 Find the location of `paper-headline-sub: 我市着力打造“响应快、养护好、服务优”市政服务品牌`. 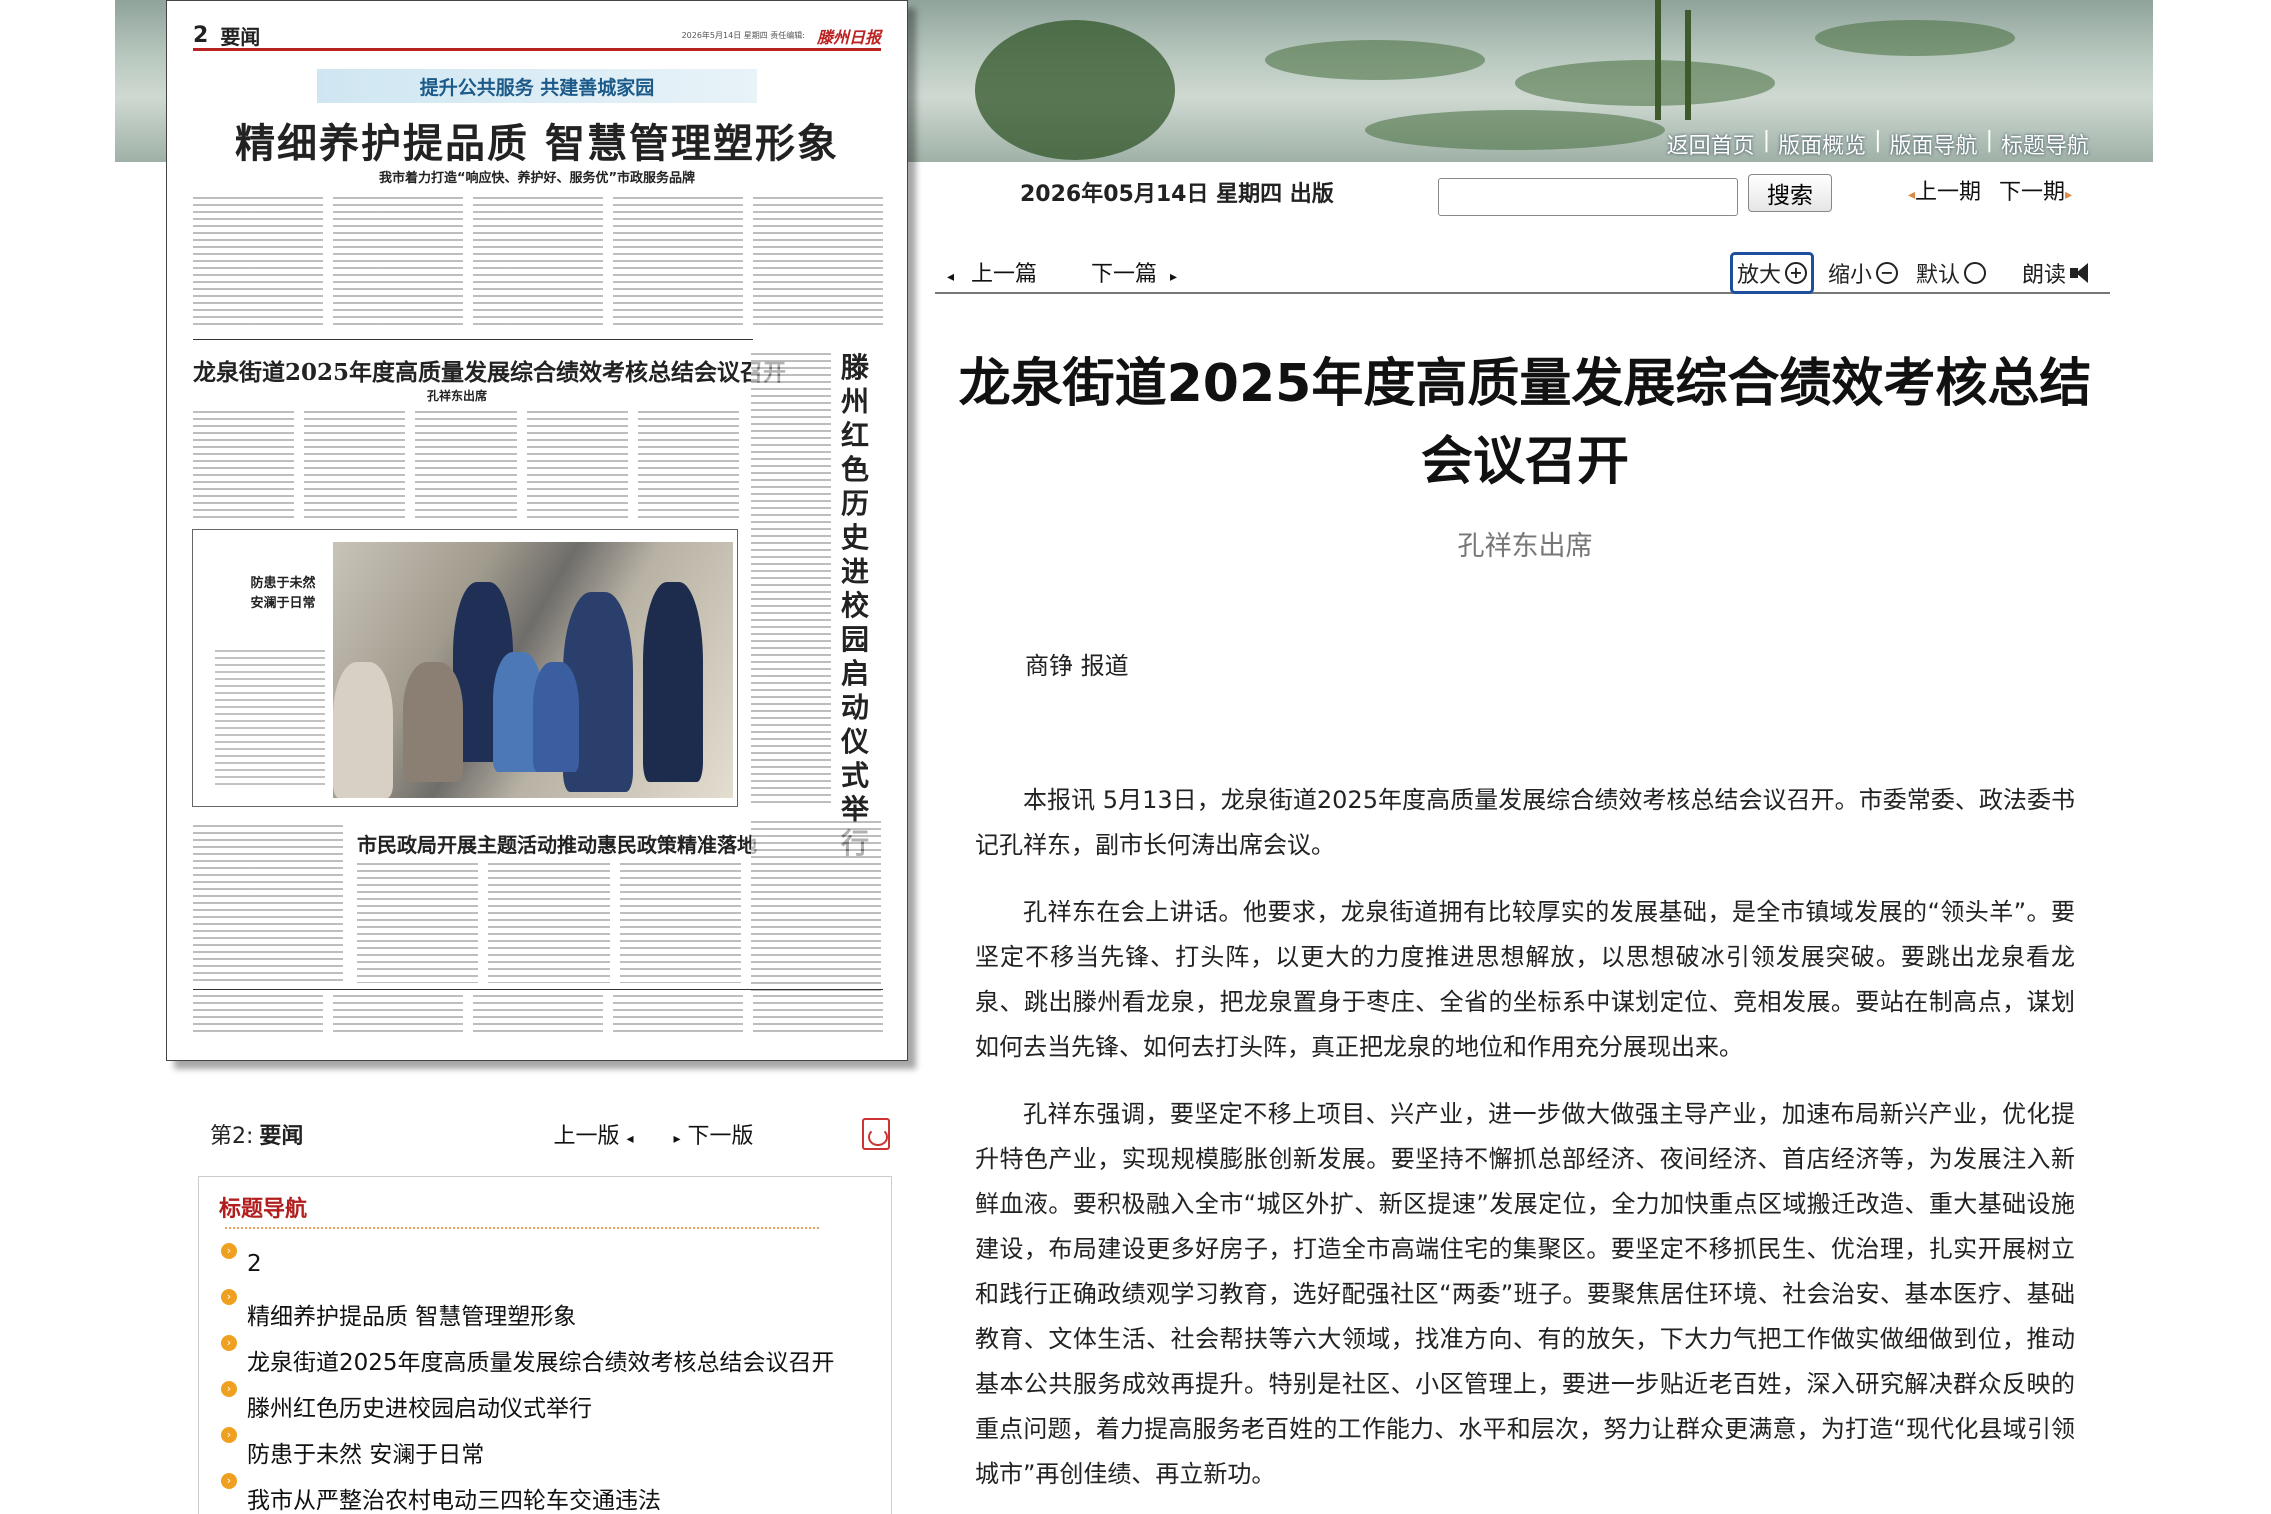

paper-headline-sub: 我市着力打造“响应快、养护好、服务优”市政服务品牌 is located at coordinates (537, 178).